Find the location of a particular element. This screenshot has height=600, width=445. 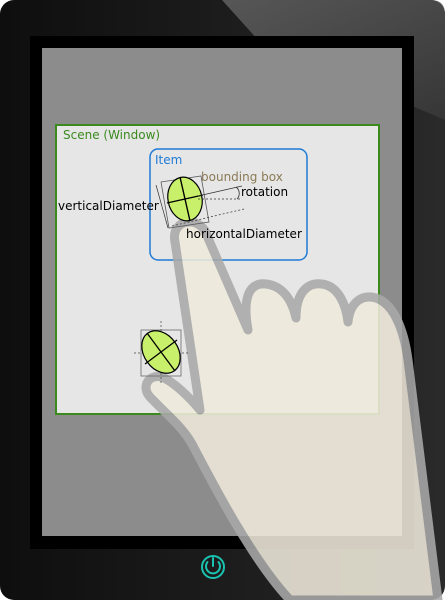

item-label: Item is located at coordinates (168, 160).